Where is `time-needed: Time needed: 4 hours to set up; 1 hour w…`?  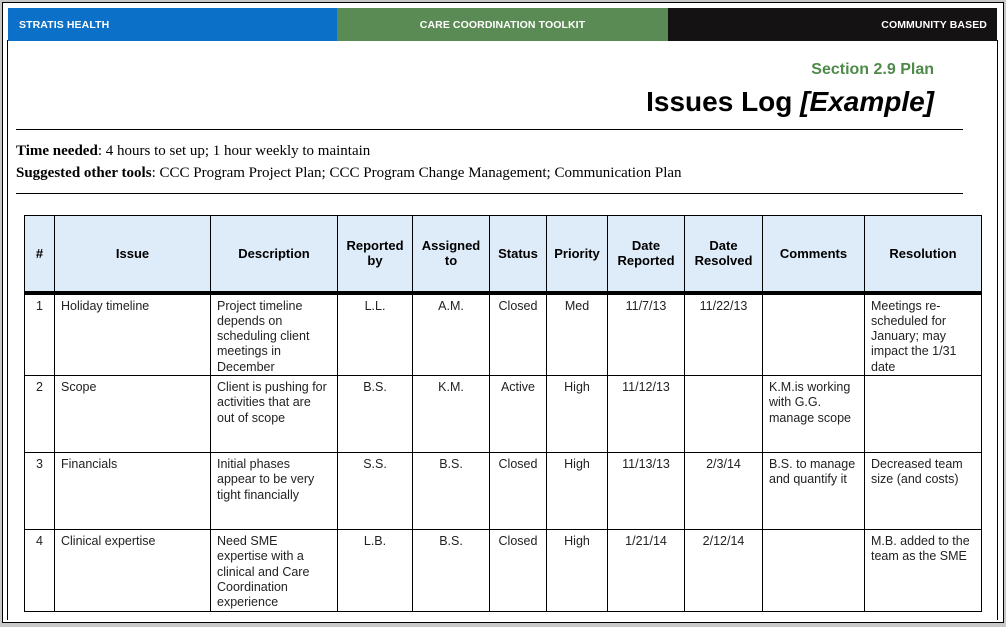
time-needed: Time needed: 4 hours to set up; 1 hour w… is located at coordinates (193, 151).